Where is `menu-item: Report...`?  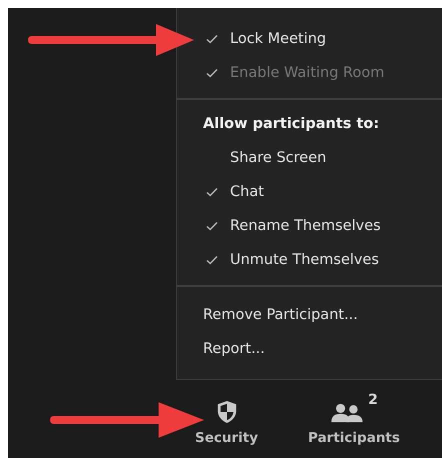
menu-item: Report... is located at coordinates (234, 349).